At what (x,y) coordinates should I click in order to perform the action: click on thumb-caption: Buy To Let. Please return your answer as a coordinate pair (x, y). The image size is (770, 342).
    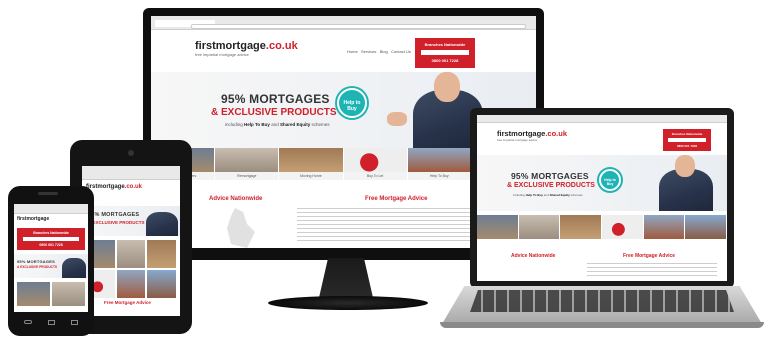
    Looking at the image, I should click on (375, 176).